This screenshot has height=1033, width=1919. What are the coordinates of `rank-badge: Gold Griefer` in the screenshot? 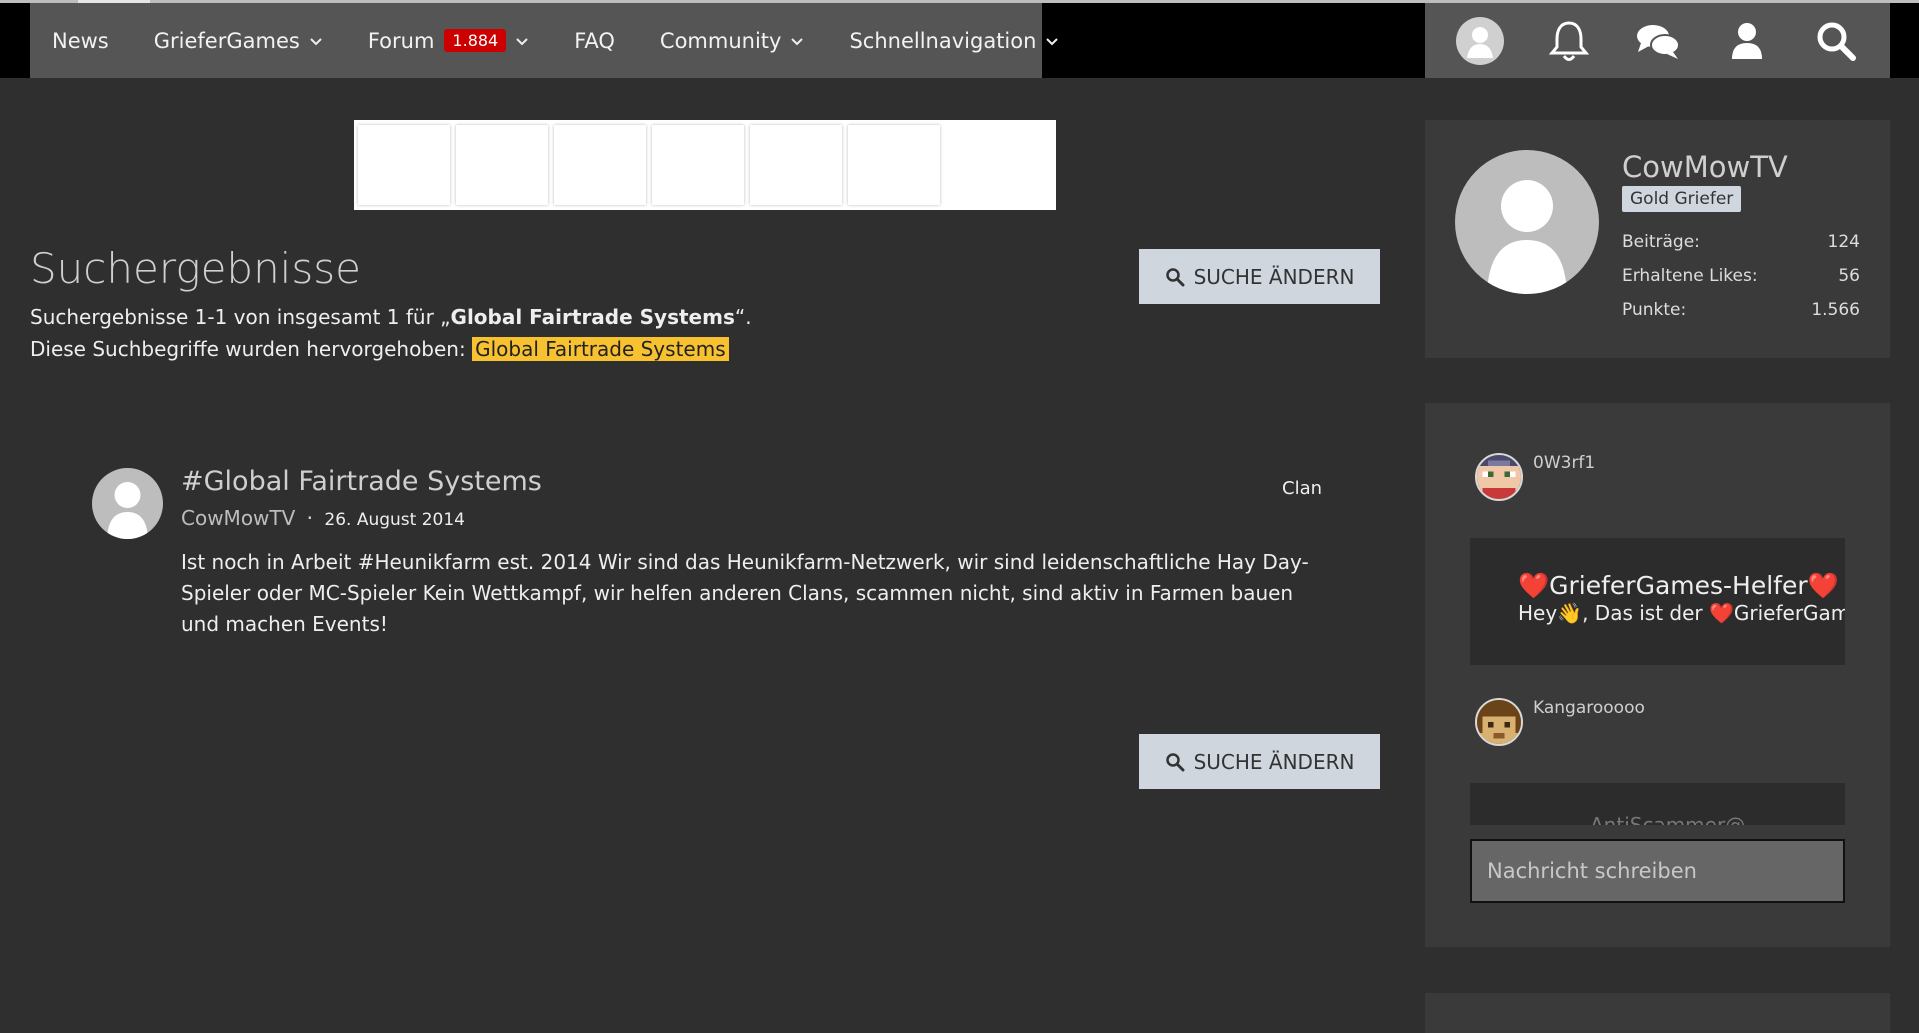 It's located at (1682, 199).